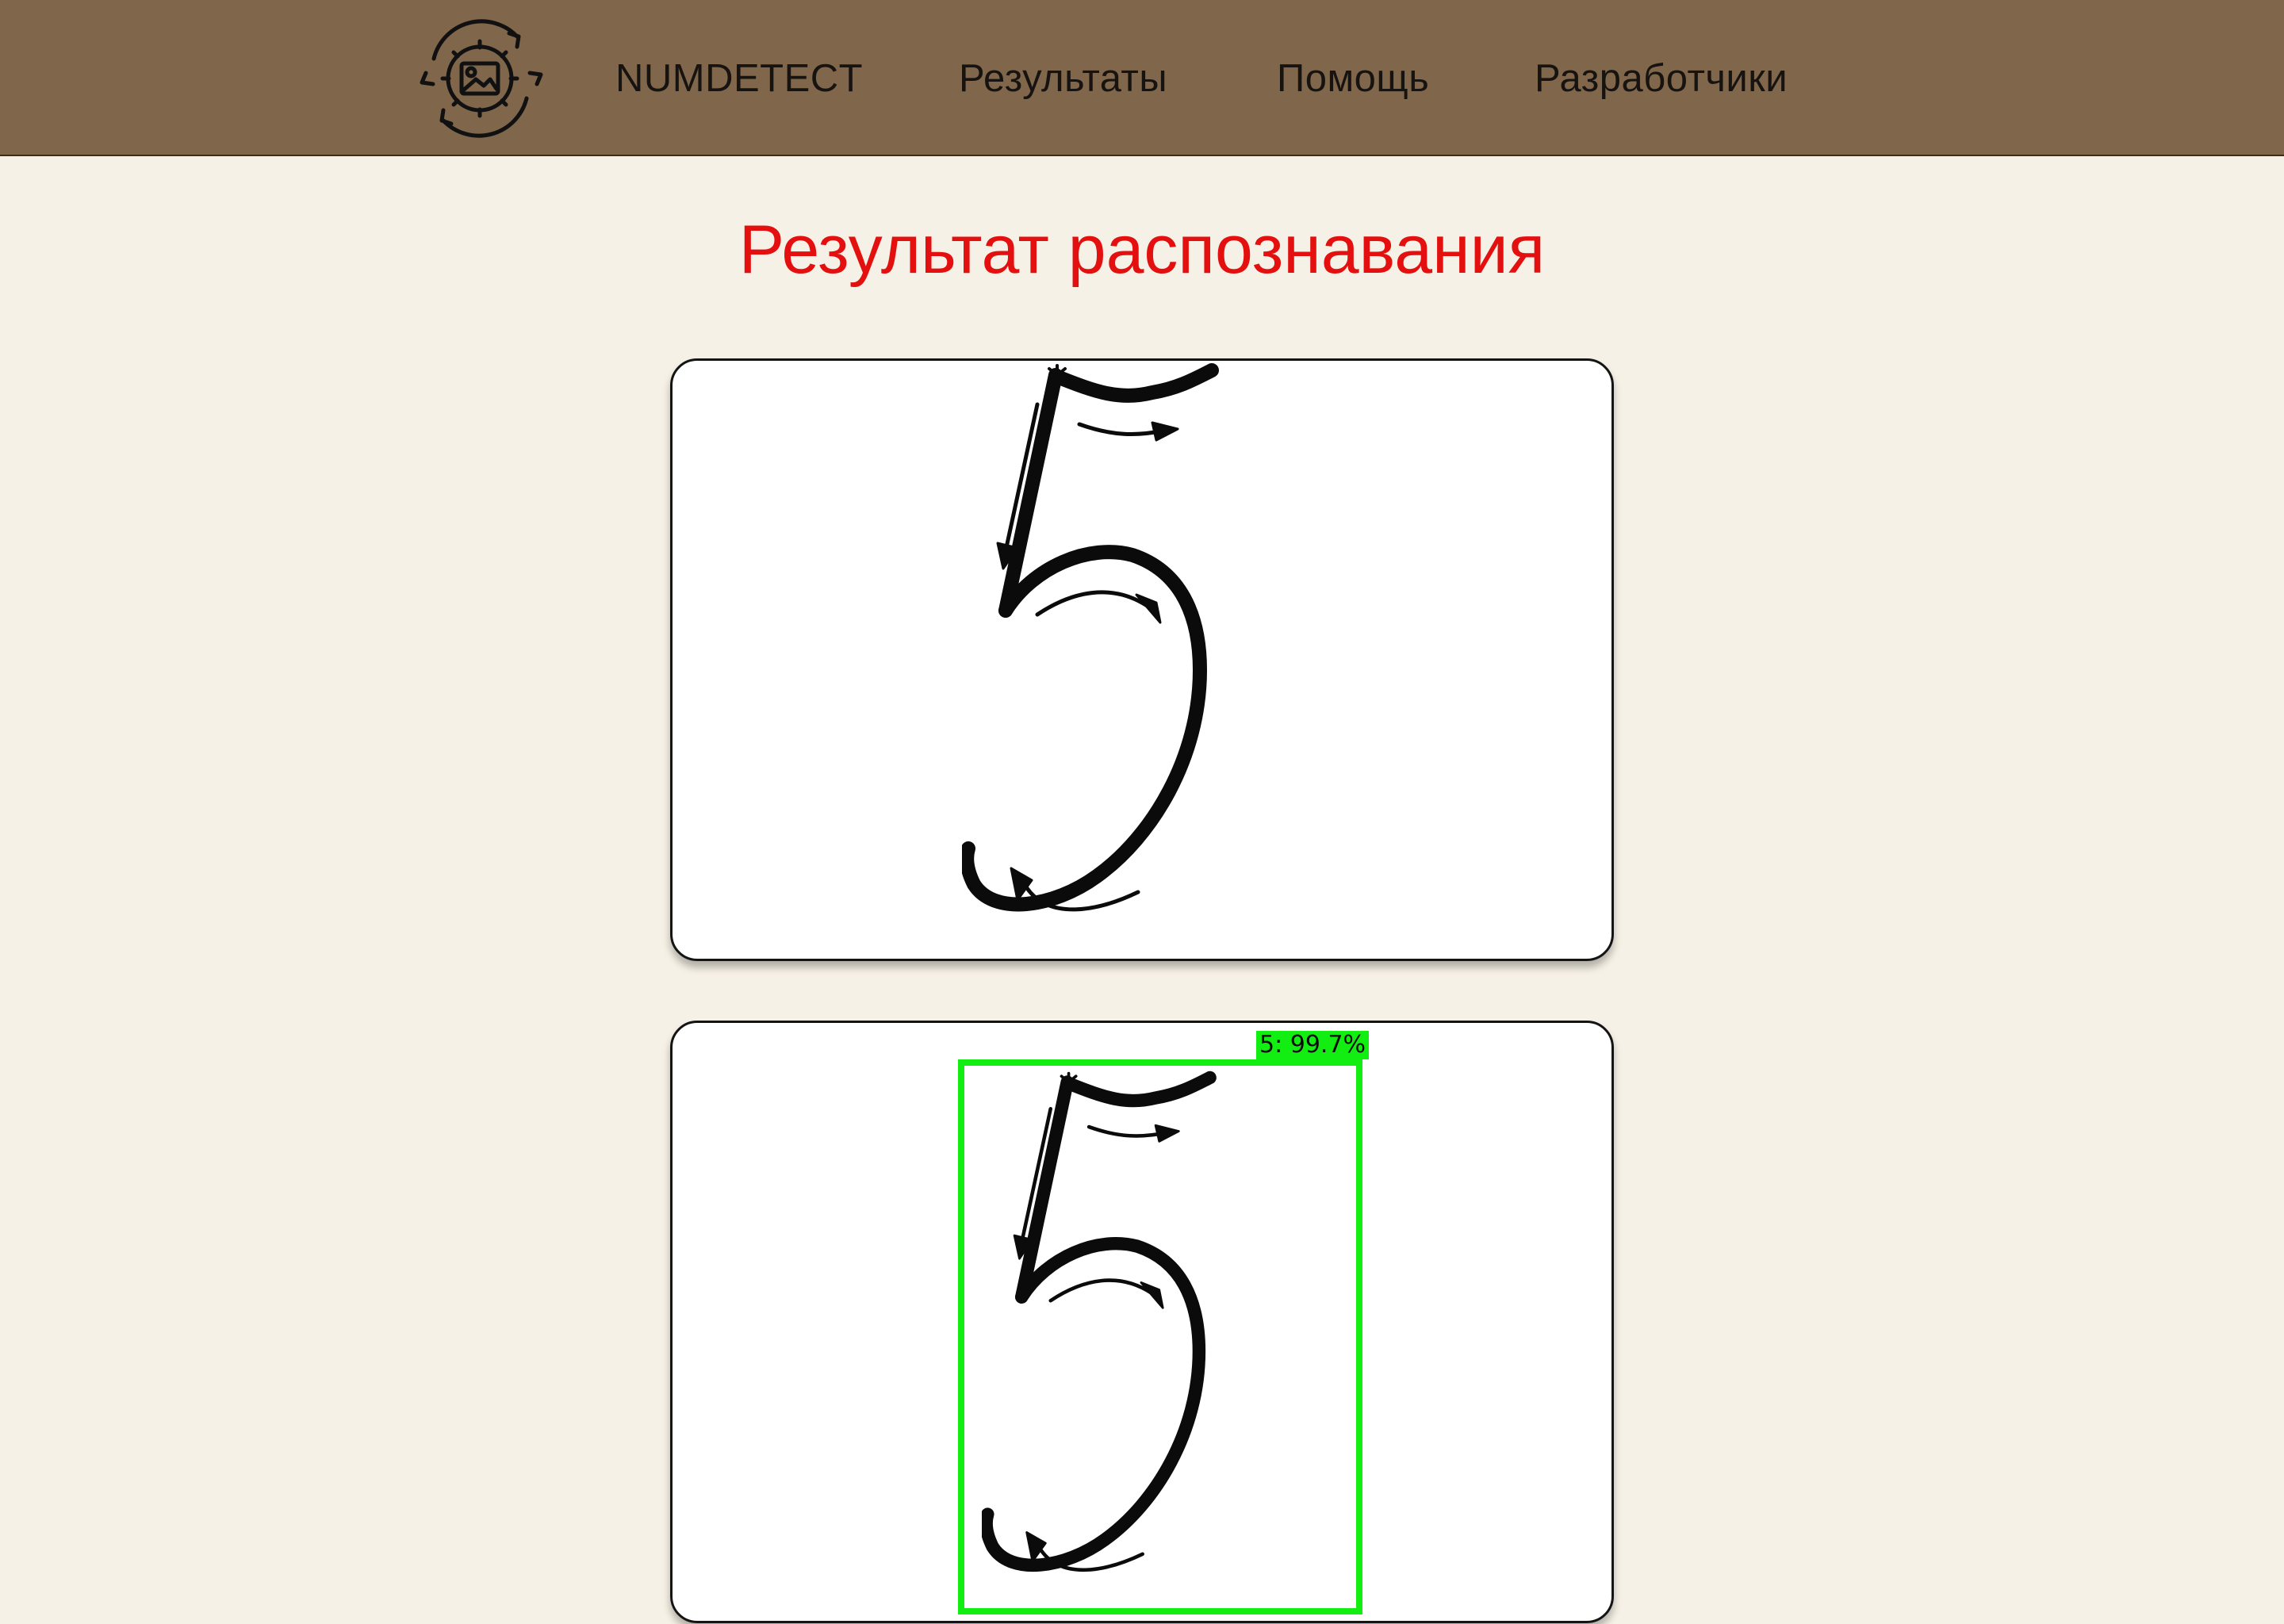  I want to click on nav-developers-link: Разработчики, so click(1661, 78).